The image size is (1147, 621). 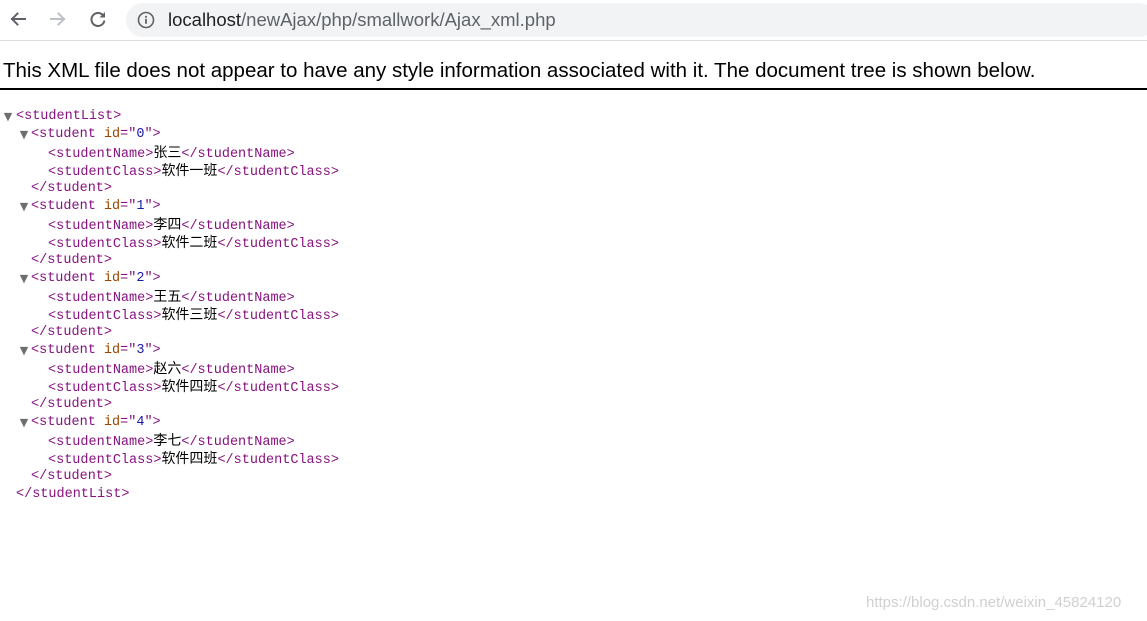 What do you see at coordinates (573, 225) in the screenshot?
I see `xml-student-name: <studentName>李四</studentName>` at bounding box center [573, 225].